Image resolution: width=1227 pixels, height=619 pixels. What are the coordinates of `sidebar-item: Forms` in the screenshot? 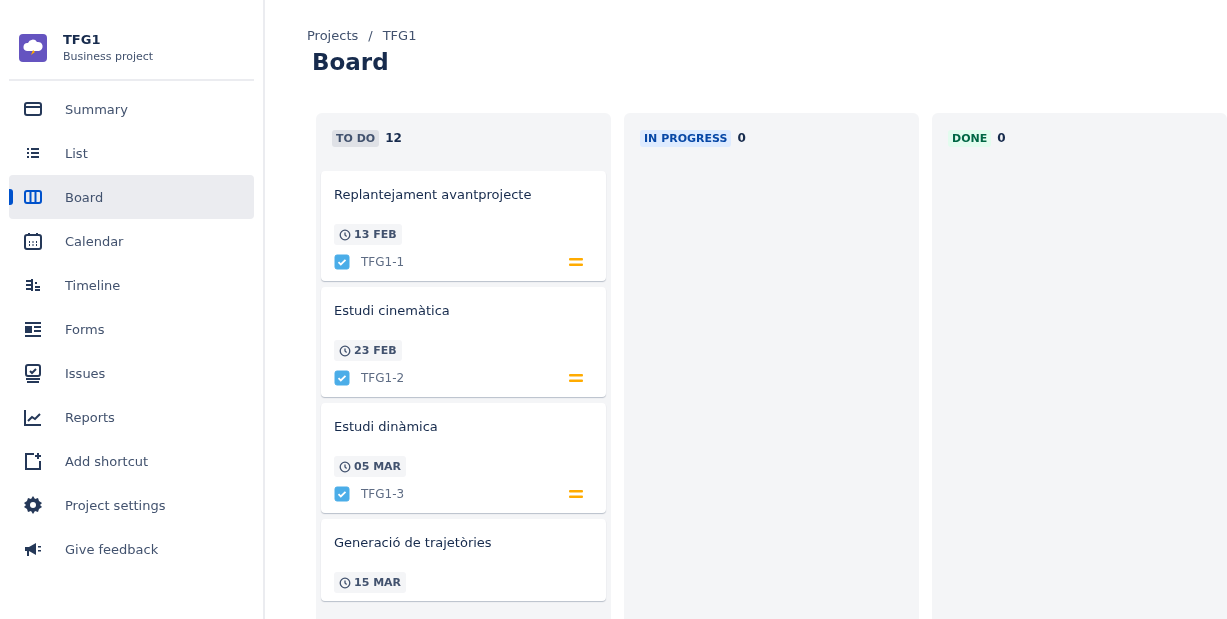 It's located at (131, 329).